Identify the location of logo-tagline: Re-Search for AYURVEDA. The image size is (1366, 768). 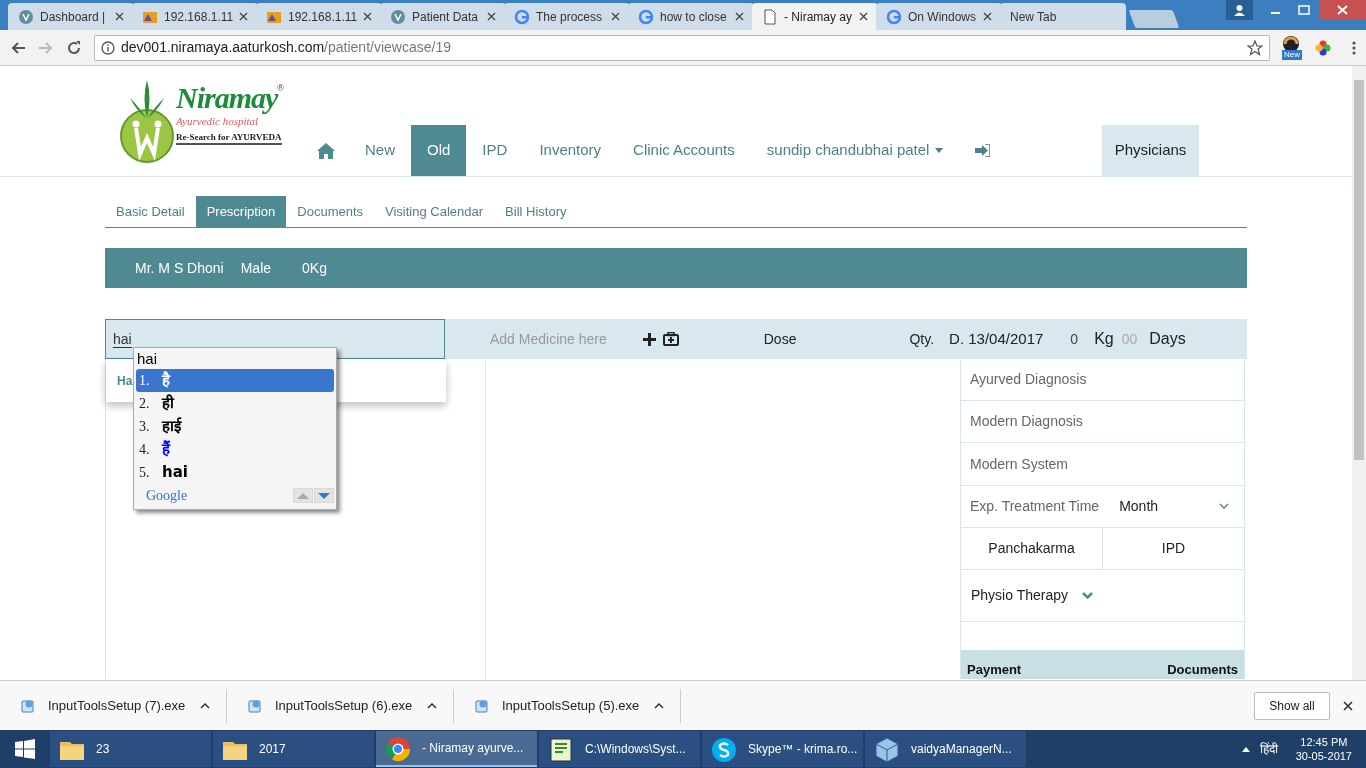
(229, 138).